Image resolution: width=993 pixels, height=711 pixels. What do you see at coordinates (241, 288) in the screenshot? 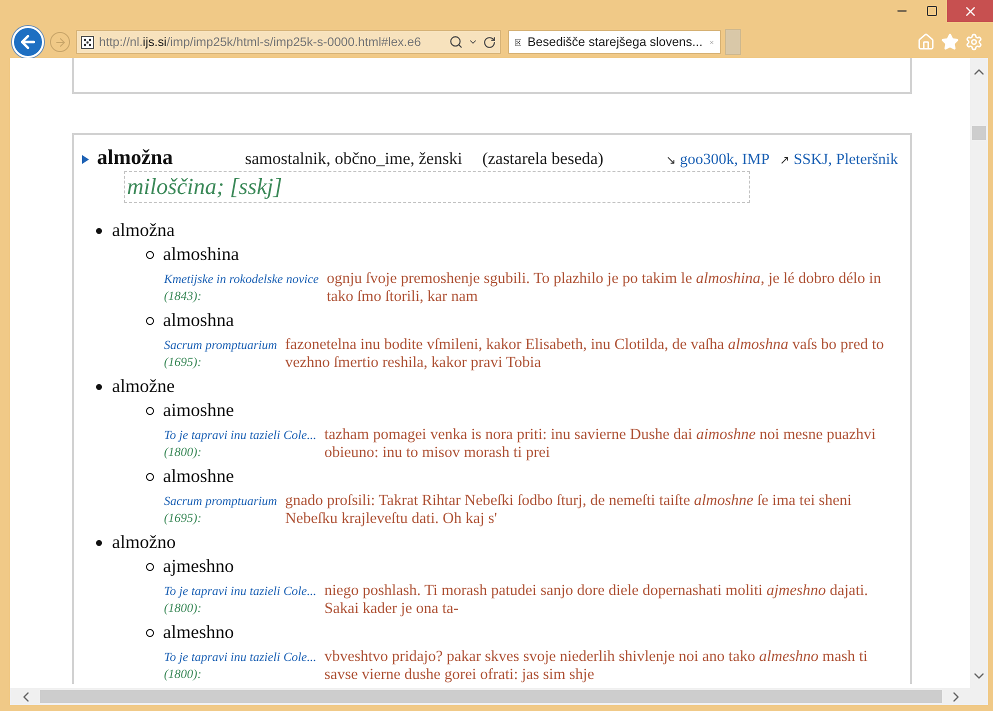
I see `source-citation: Kmetijske in rokodelske novice (1843):` at bounding box center [241, 288].